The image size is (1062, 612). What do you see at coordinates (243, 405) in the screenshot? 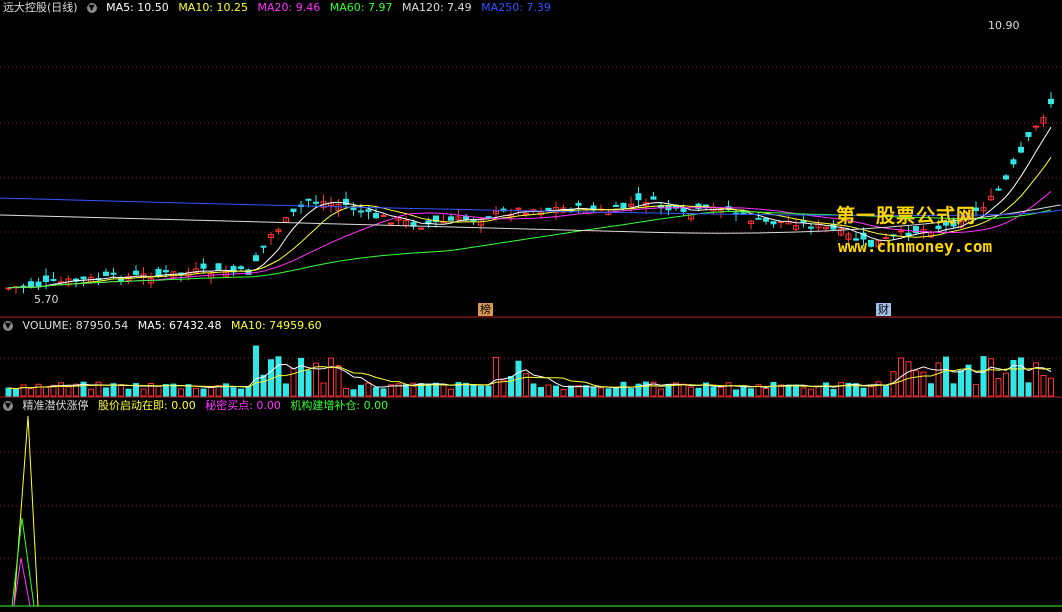
I see `indicator-value-2: 秘密买点: 0.00` at bounding box center [243, 405].